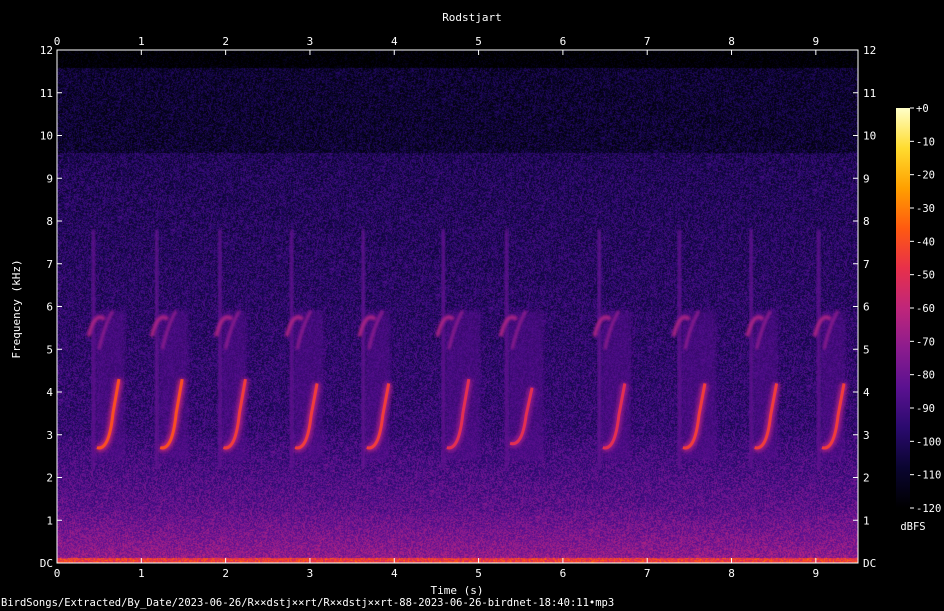 Image resolution: width=944 pixels, height=611 pixels. I want to click on x-tick-label-top: 9, so click(816, 41).